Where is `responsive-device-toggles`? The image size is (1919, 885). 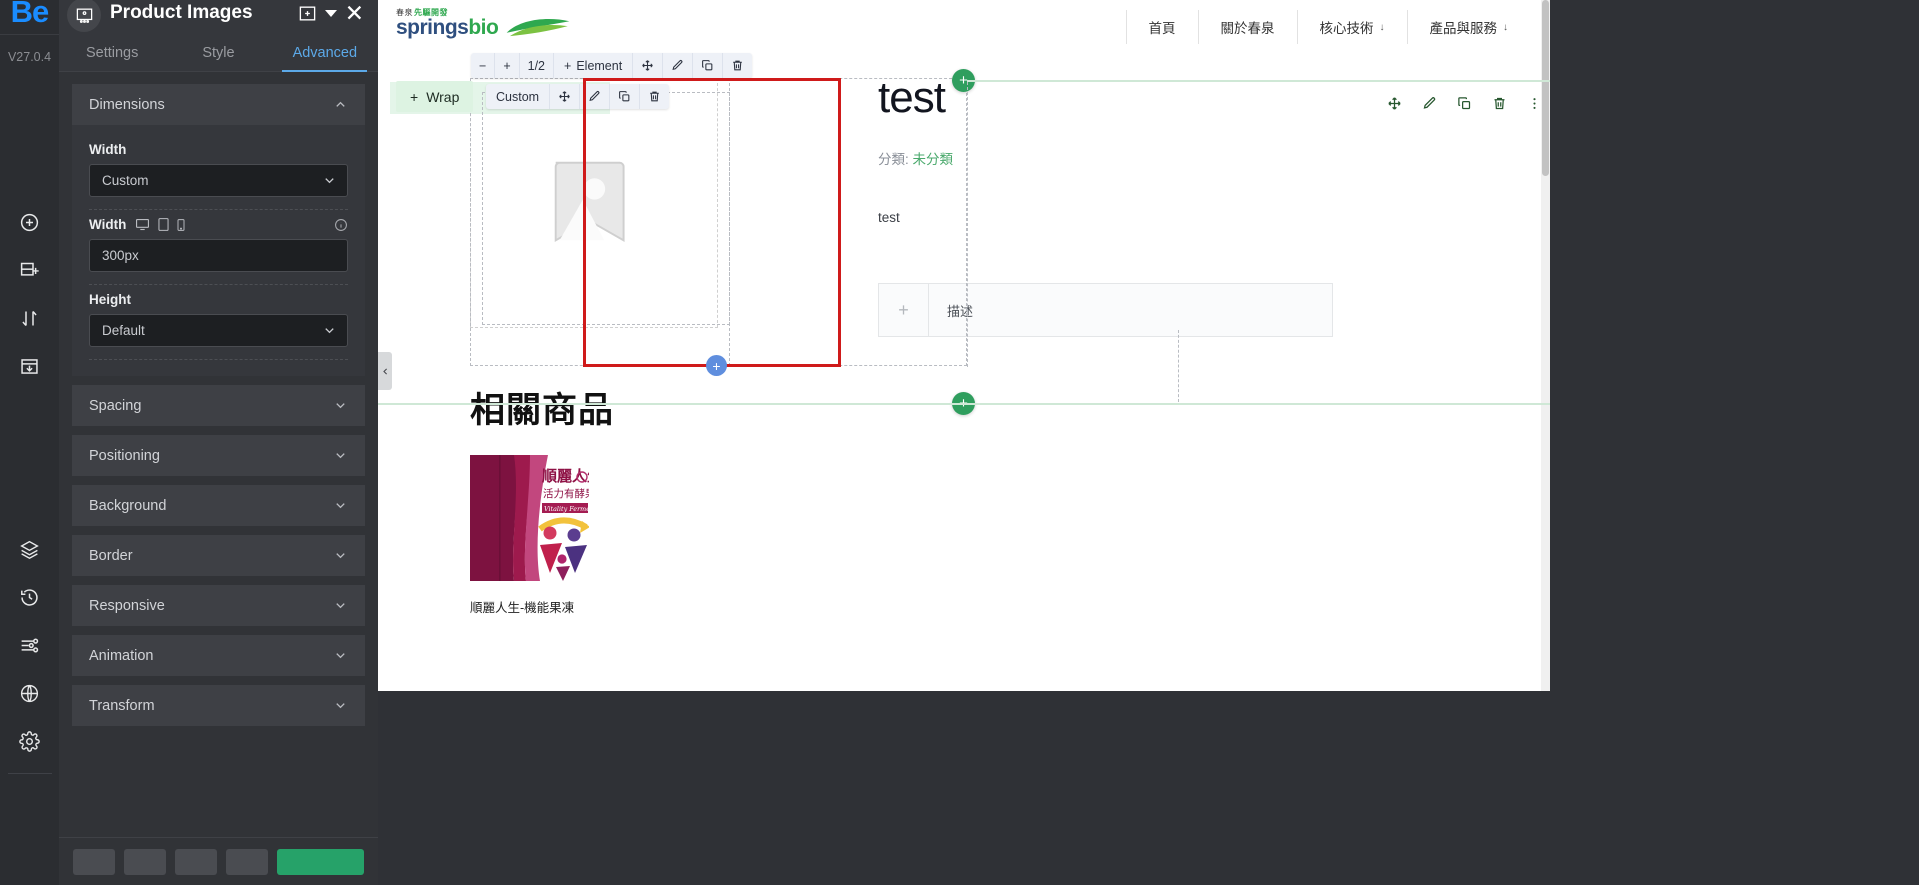
responsive-device-toggles is located at coordinates (160, 224).